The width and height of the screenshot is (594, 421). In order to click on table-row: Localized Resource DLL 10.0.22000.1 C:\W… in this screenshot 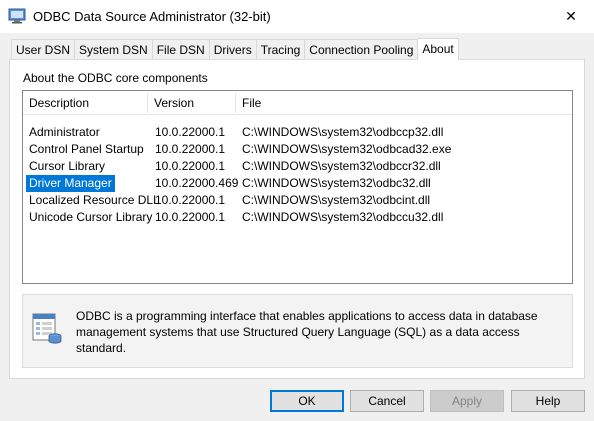, I will do `click(297, 200)`.